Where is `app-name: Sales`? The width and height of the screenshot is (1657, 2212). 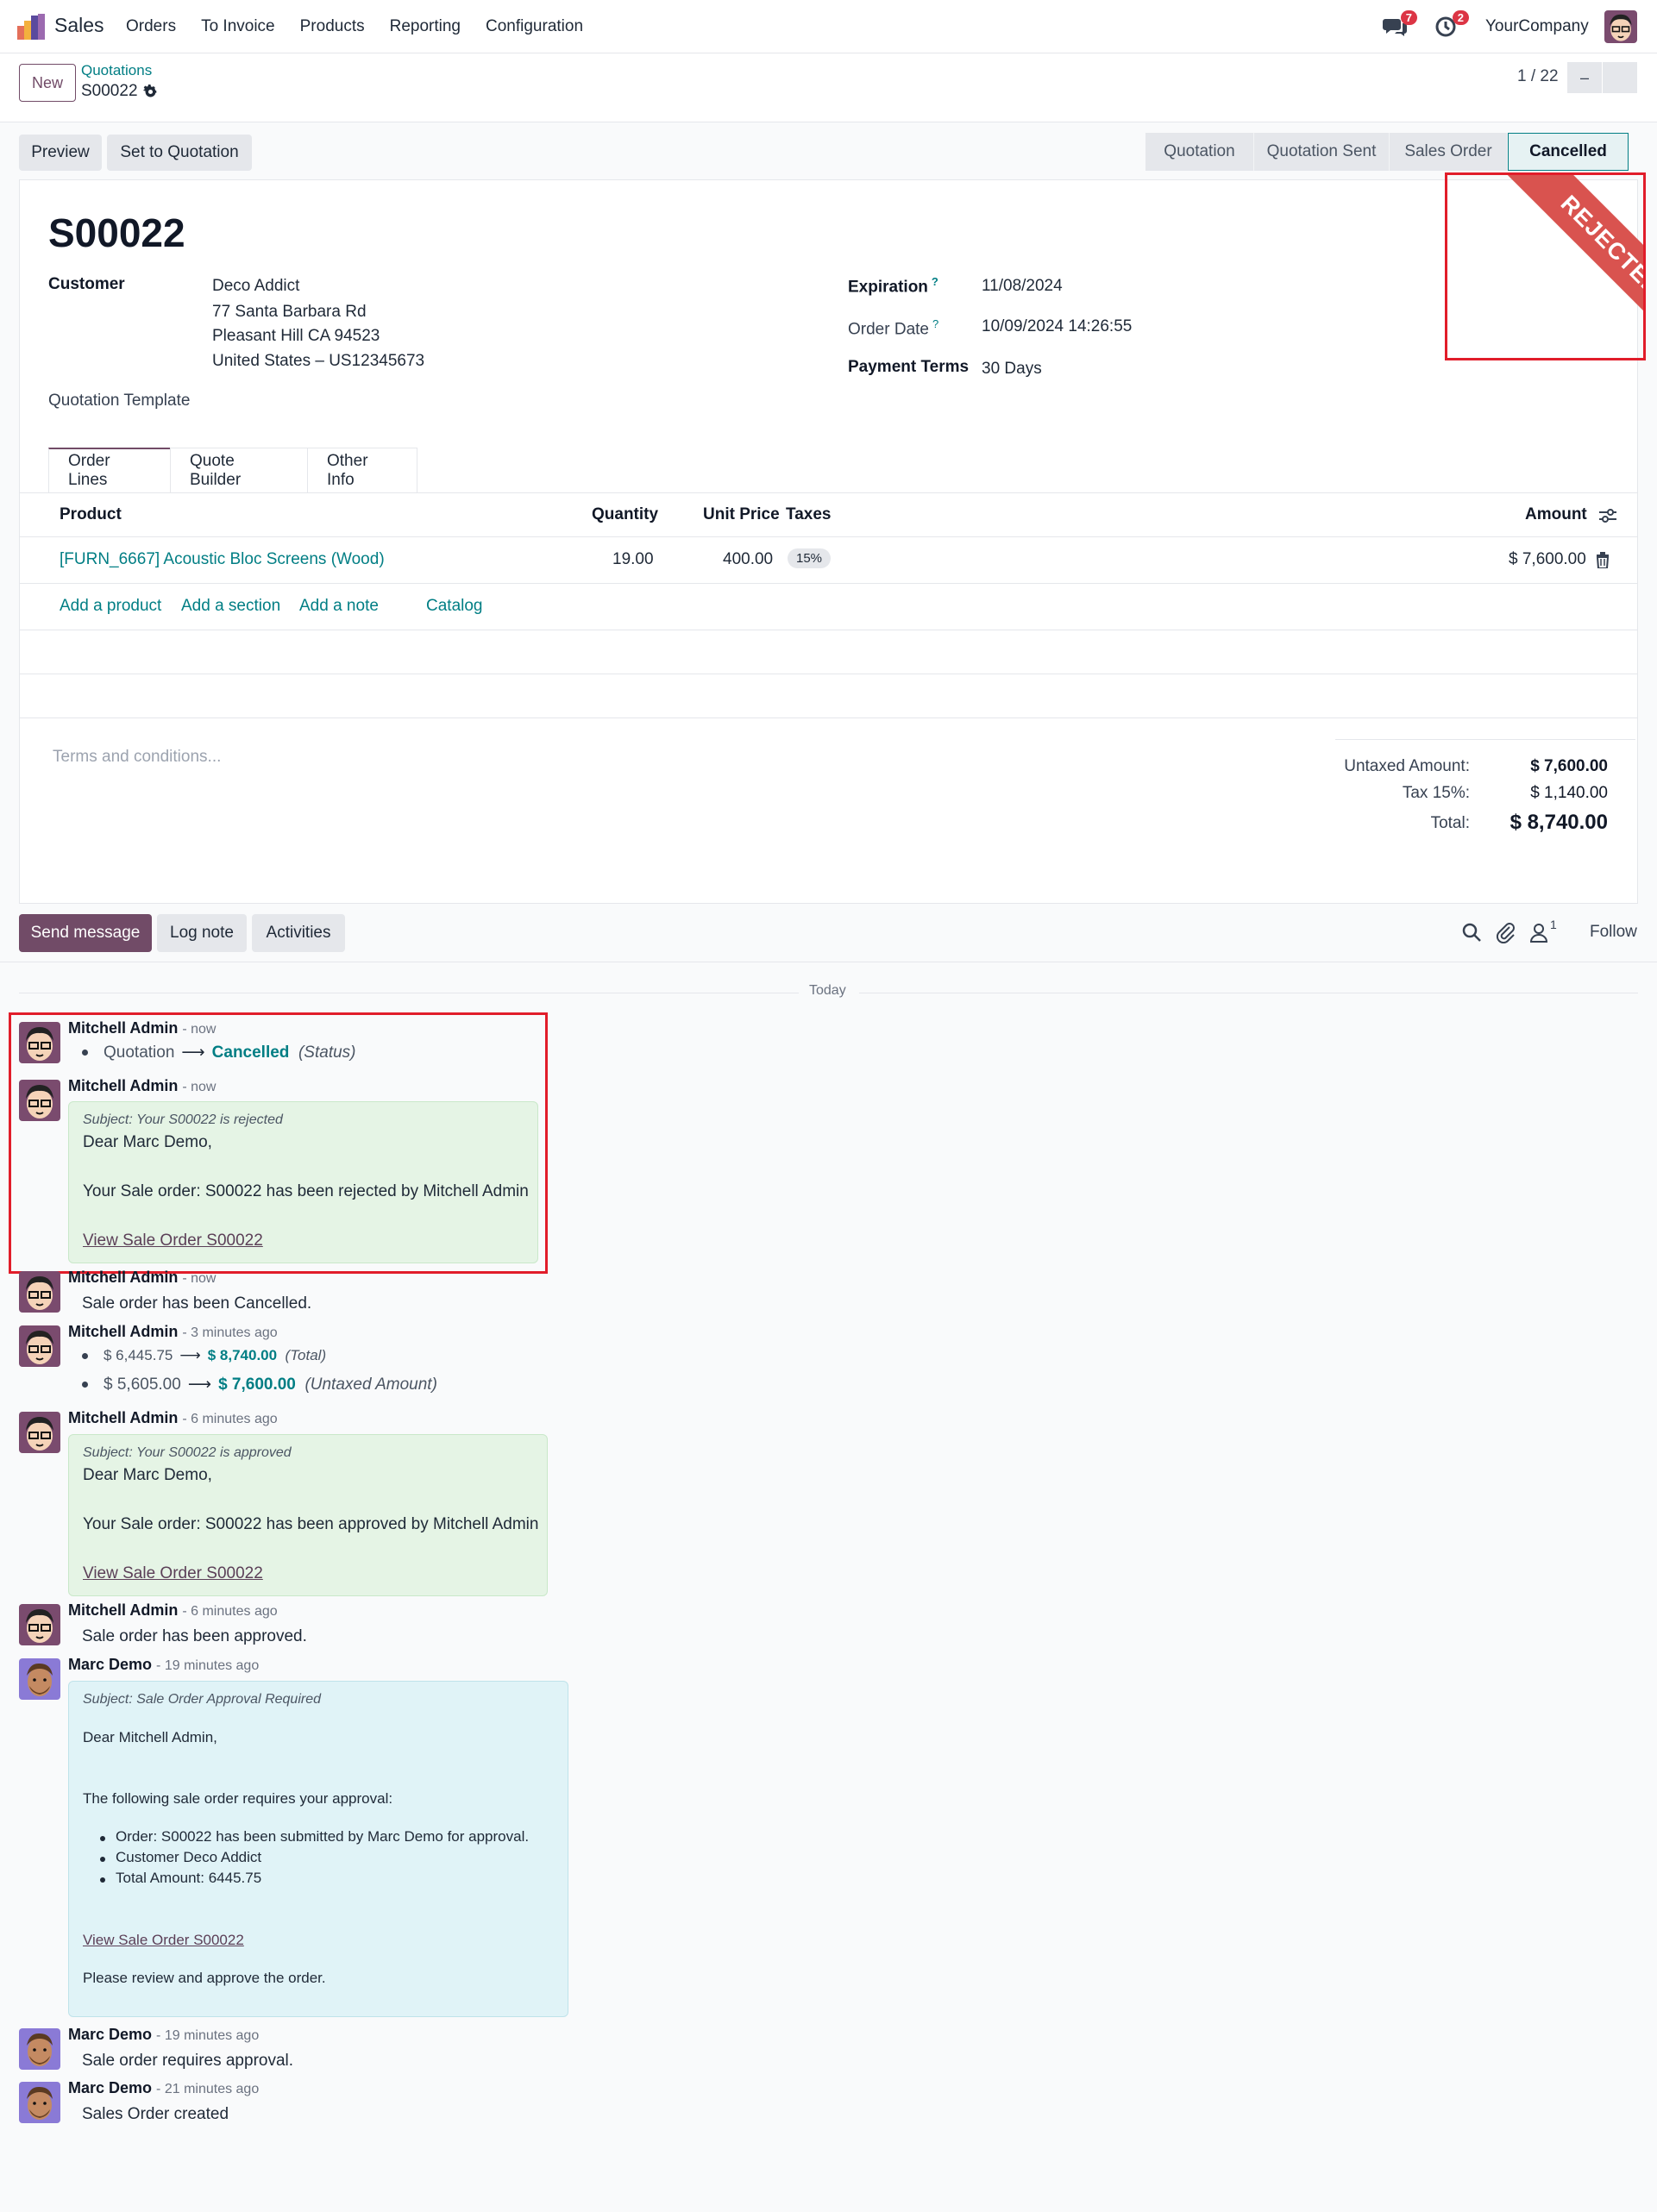 app-name: Sales is located at coordinates (79, 25).